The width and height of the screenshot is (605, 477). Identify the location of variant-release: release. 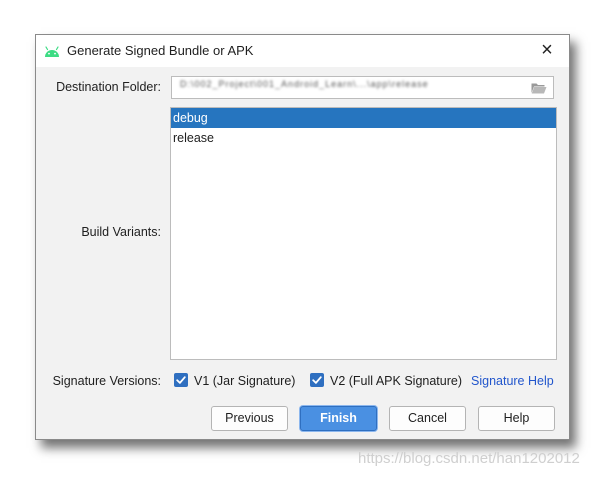
(363, 138).